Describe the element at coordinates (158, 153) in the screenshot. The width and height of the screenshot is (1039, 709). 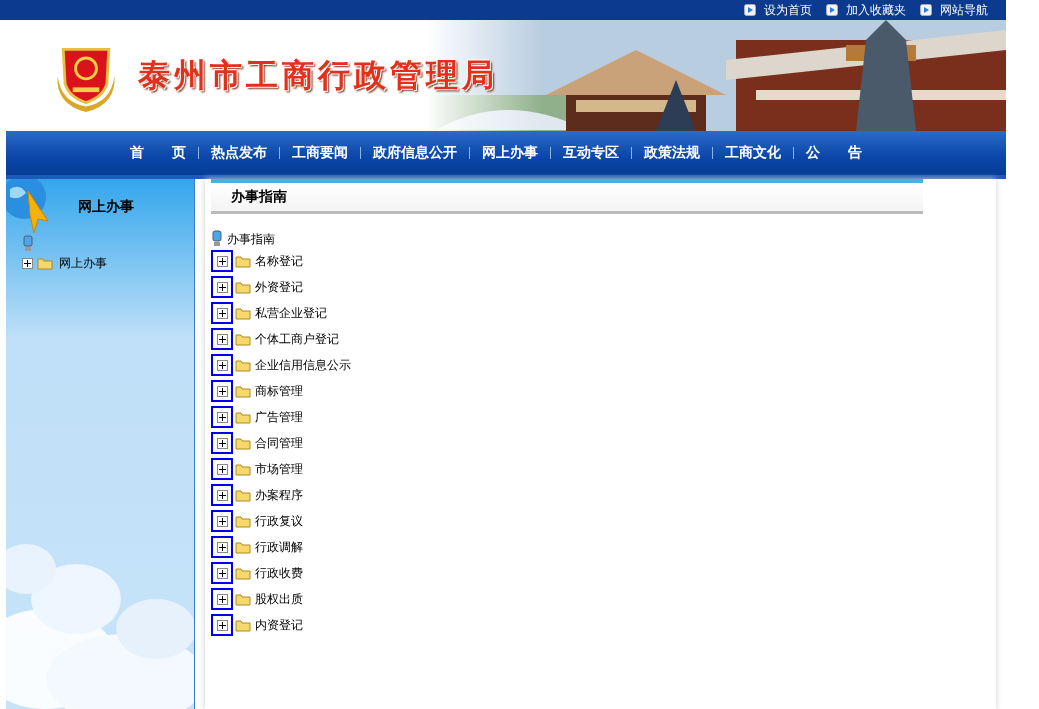
I see `nav-link: 首 页` at that location.